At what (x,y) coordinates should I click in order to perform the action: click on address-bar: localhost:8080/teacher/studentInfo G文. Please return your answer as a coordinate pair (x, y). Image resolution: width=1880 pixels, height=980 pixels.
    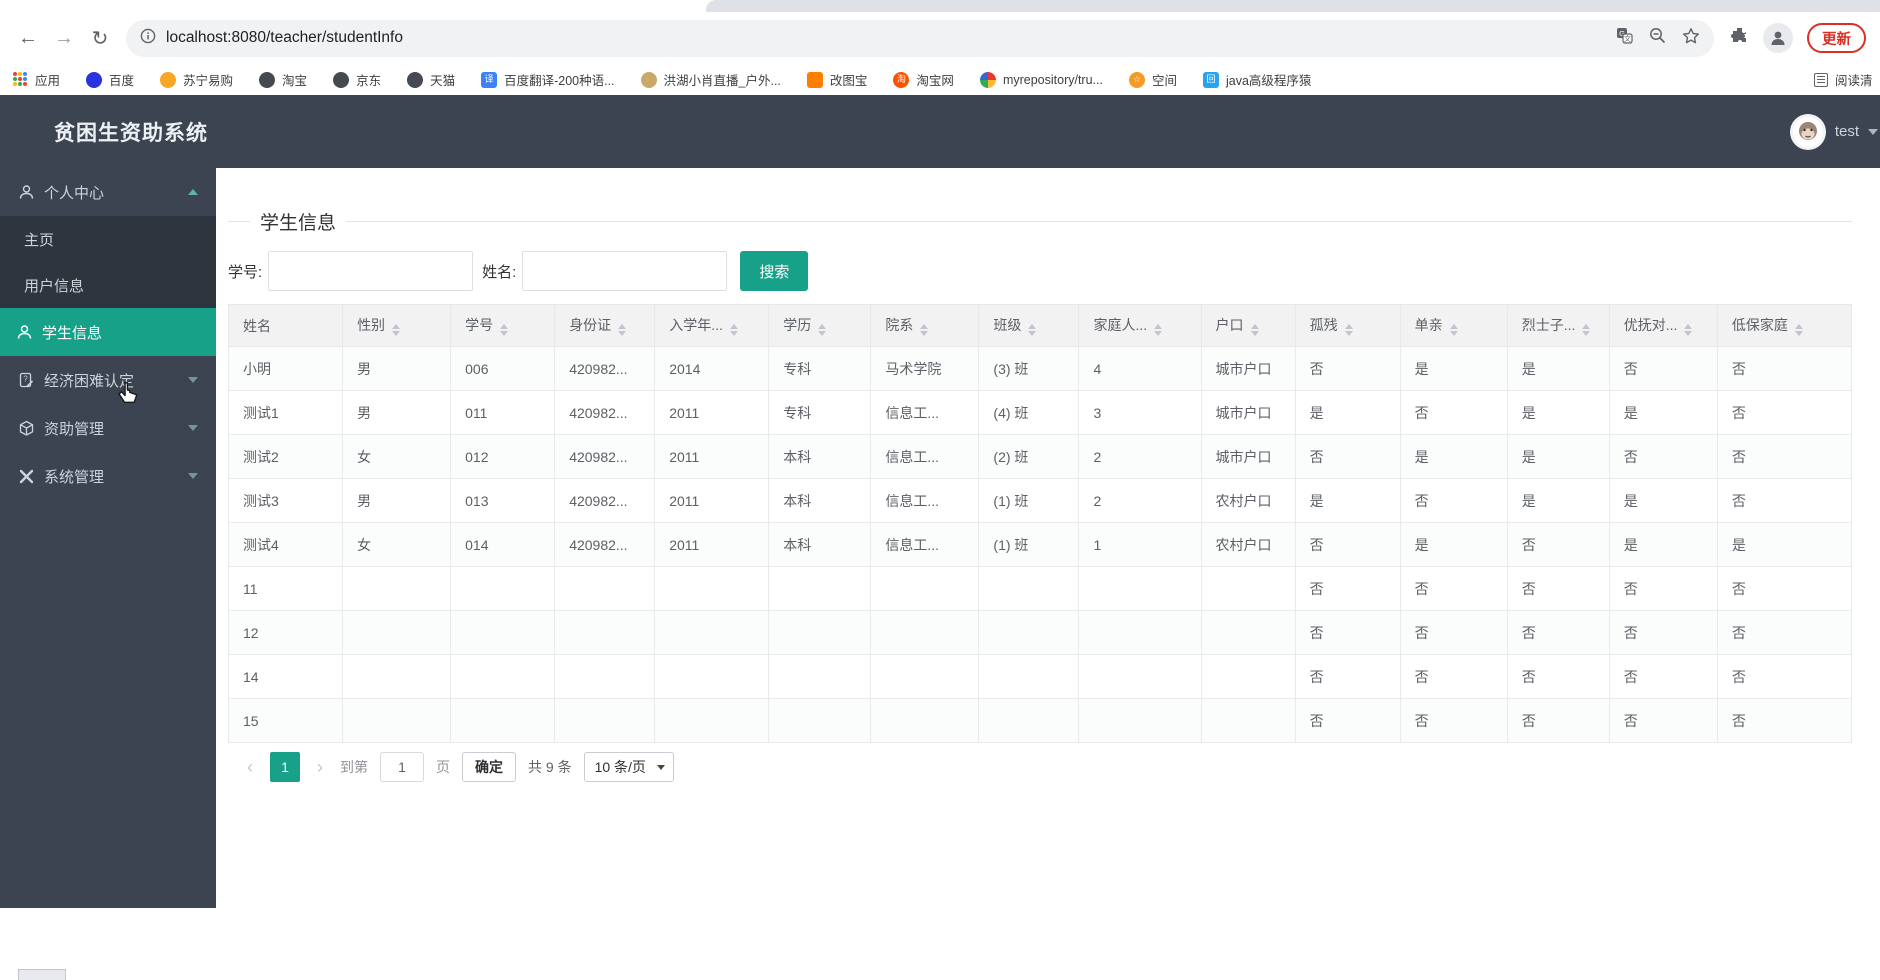
    Looking at the image, I should click on (920, 38).